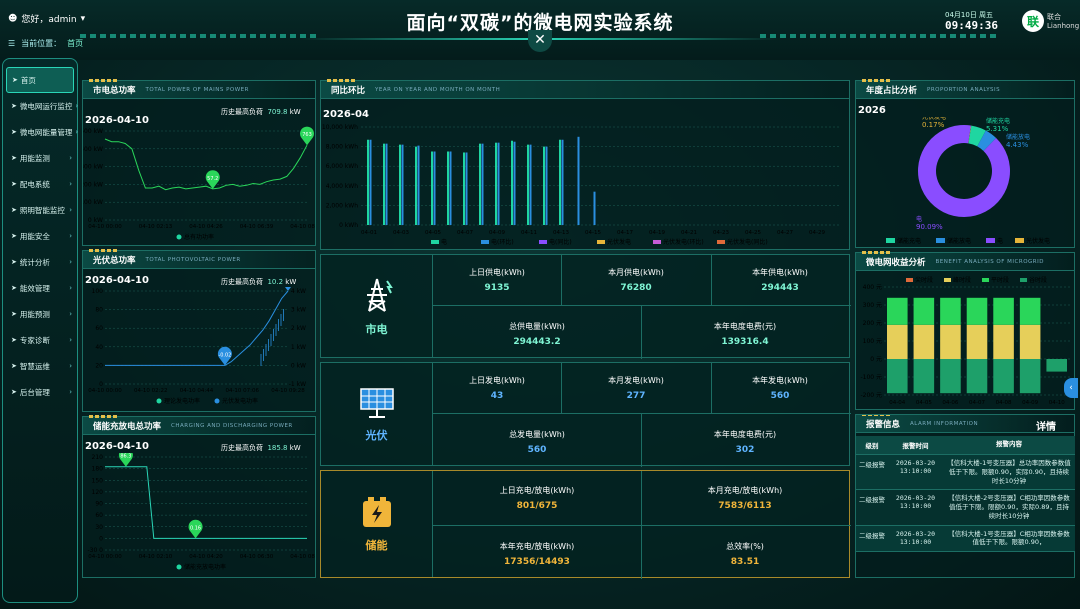 The image size is (1080, 609). What do you see at coordinates (537, 334) in the screenshot?
I see `stat-cell: 总供电量(kWh) 294443.2` at bounding box center [537, 334].